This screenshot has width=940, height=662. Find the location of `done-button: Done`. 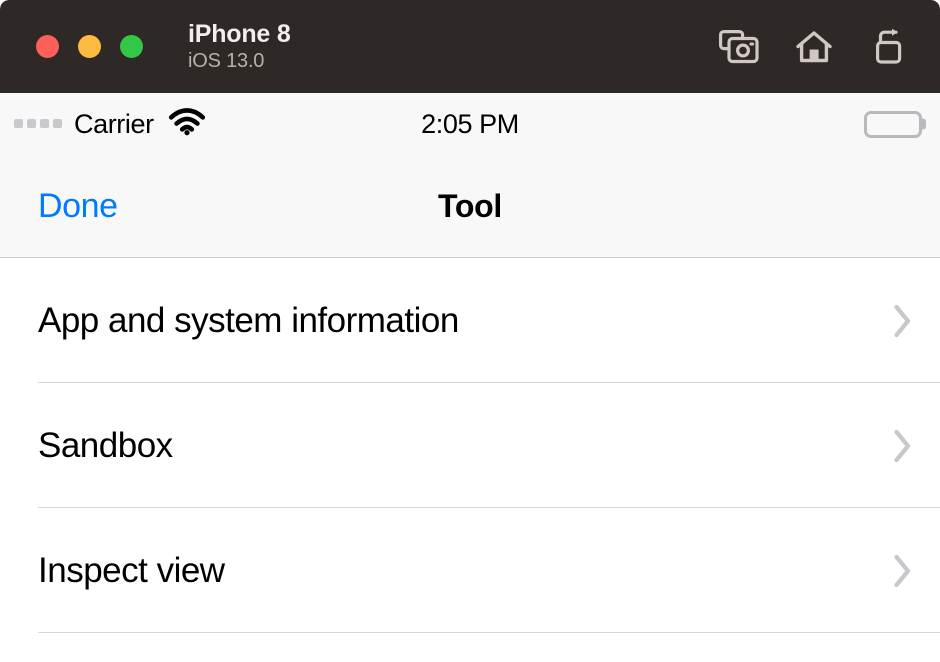

done-button: Done is located at coordinates (78, 206).